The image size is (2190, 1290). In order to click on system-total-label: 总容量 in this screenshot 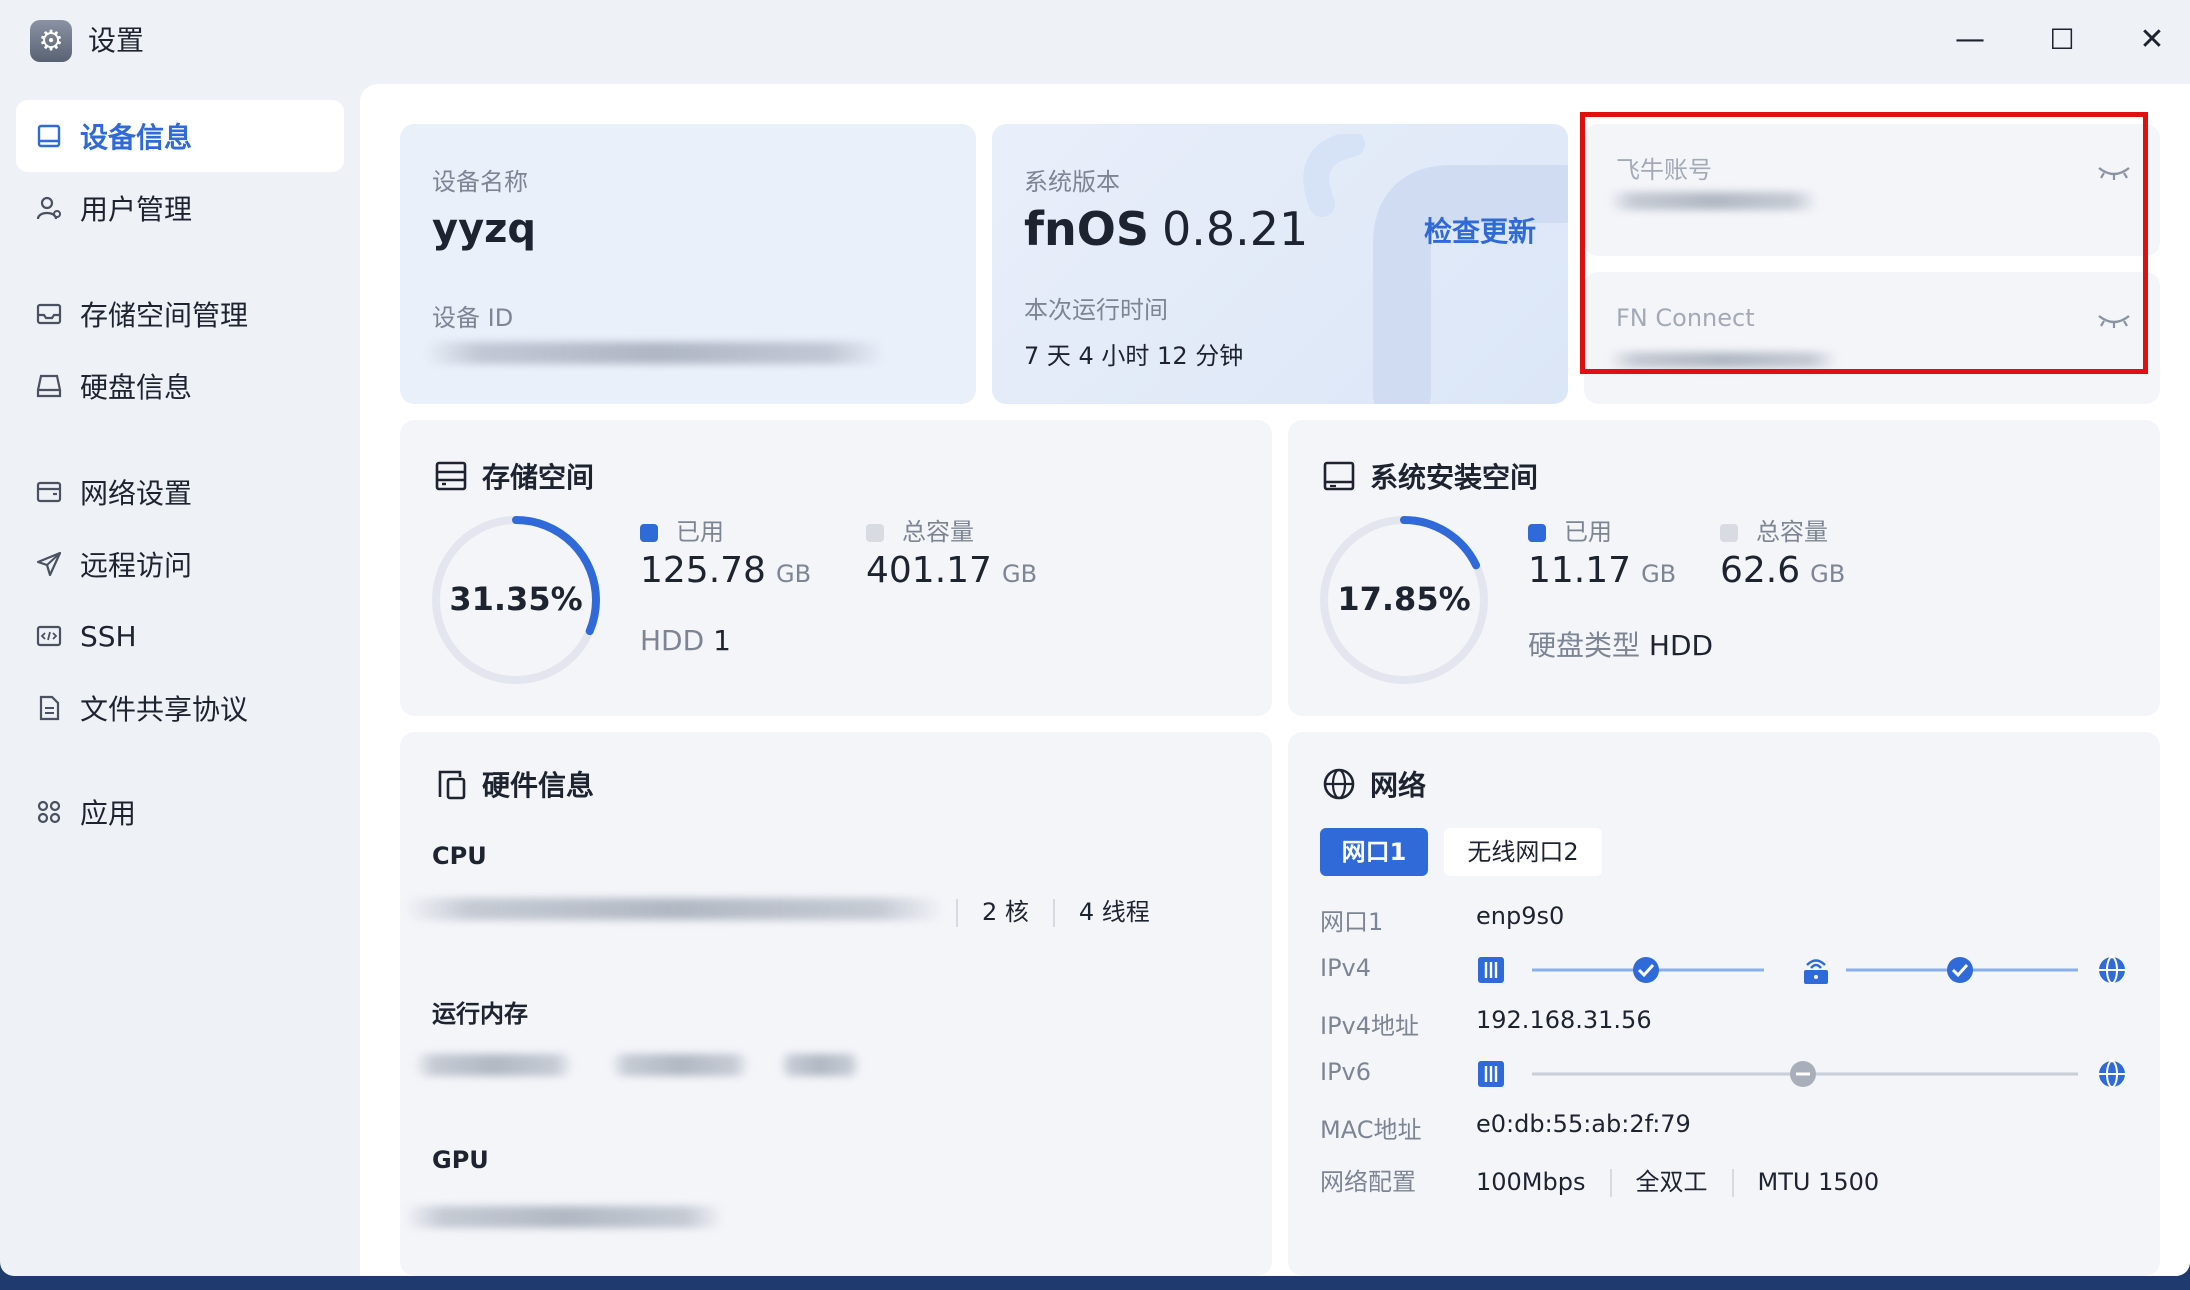, I will do `click(1792, 532)`.